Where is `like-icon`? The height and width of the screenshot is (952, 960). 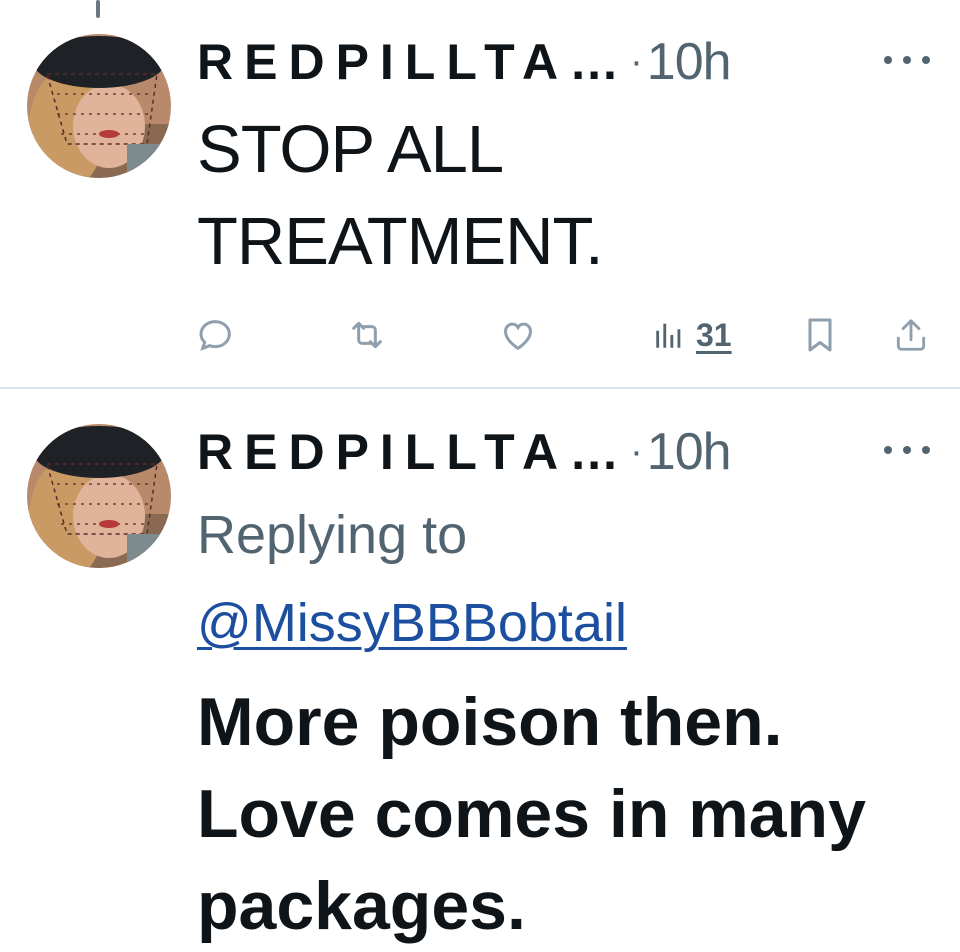
like-icon is located at coordinates (518, 335).